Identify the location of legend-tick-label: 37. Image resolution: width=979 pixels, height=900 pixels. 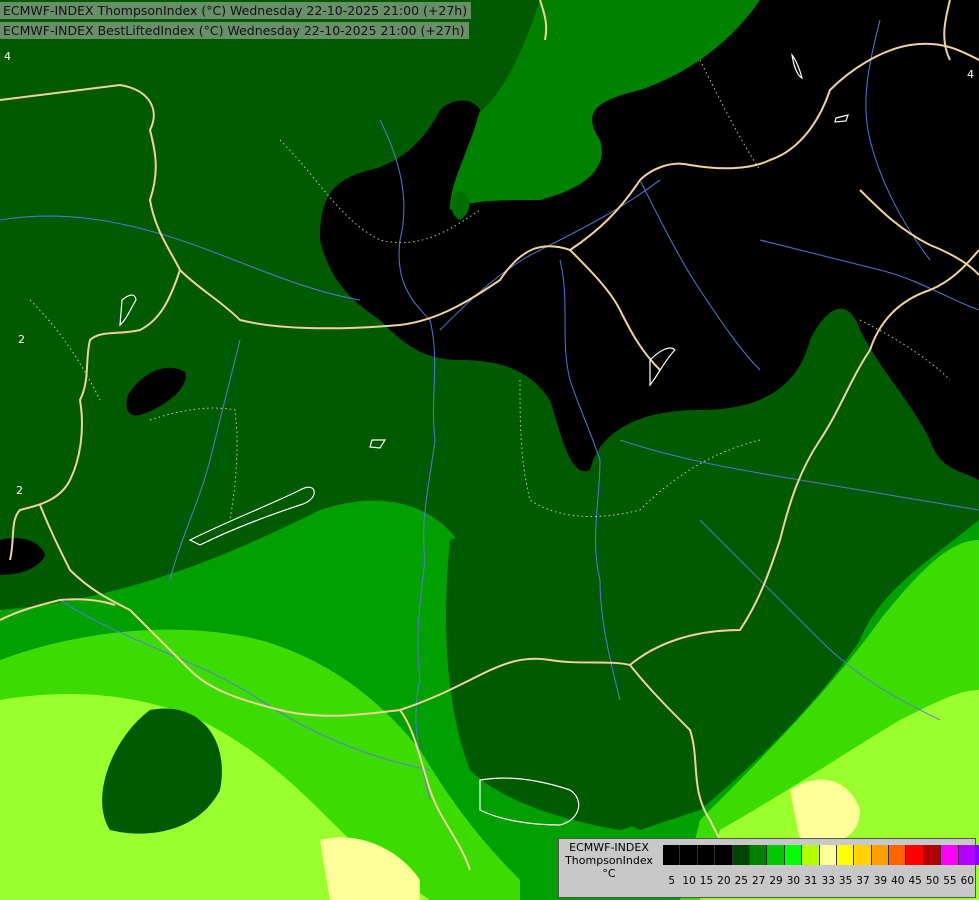
(863, 881).